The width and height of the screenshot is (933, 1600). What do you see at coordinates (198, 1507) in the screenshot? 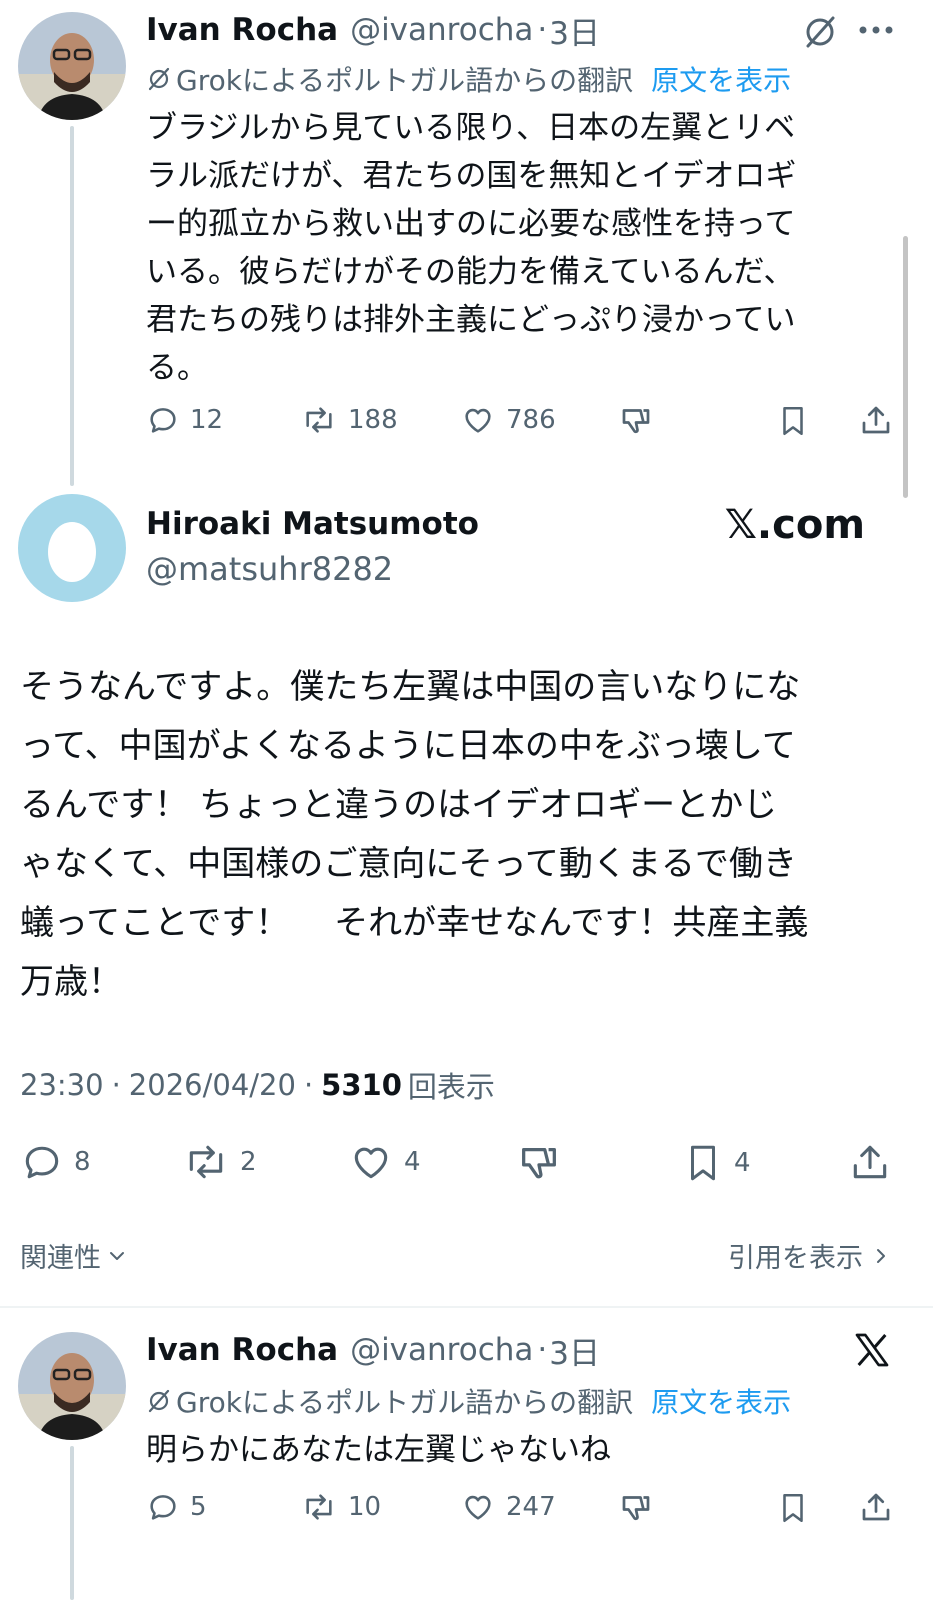
I see `reply-count: 5` at bounding box center [198, 1507].